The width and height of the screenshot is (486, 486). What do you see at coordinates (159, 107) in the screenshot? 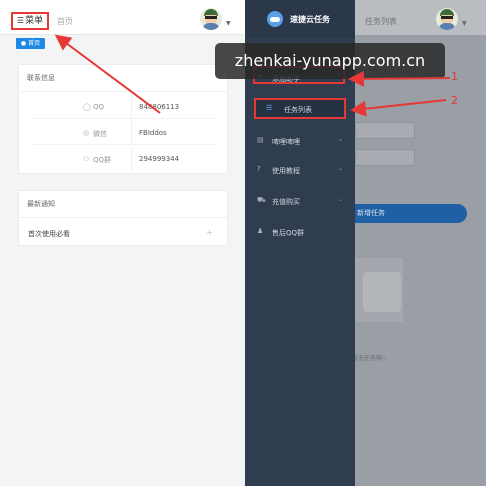
I see `qq-value: 848806113` at bounding box center [159, 107].